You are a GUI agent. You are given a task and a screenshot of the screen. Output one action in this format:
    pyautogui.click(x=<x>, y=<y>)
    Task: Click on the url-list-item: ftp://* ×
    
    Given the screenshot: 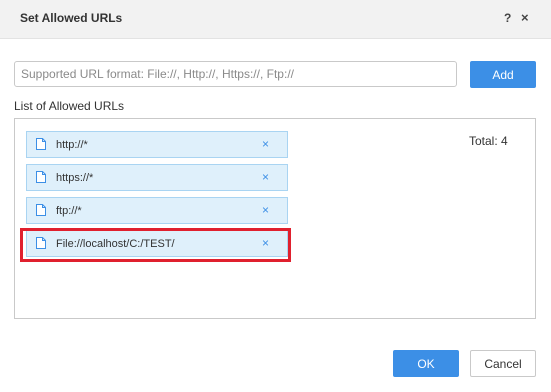 What is the action you would take?
    pyautogui.click(x=157, y=210)
    